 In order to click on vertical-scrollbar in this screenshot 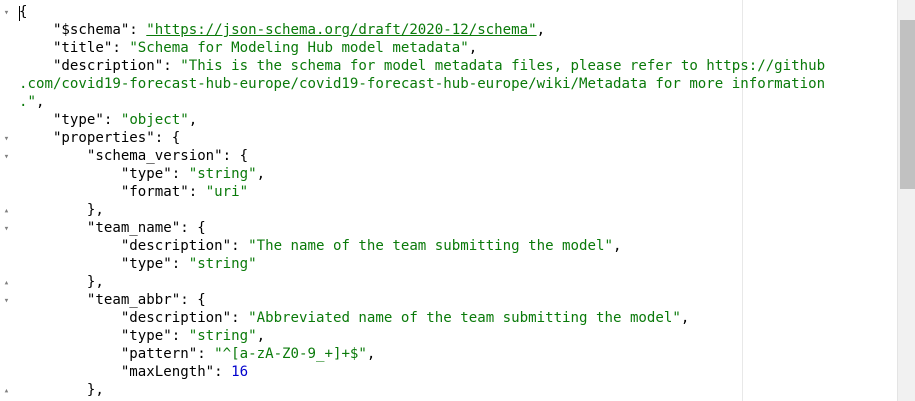, I will do `click(906, 200)`.